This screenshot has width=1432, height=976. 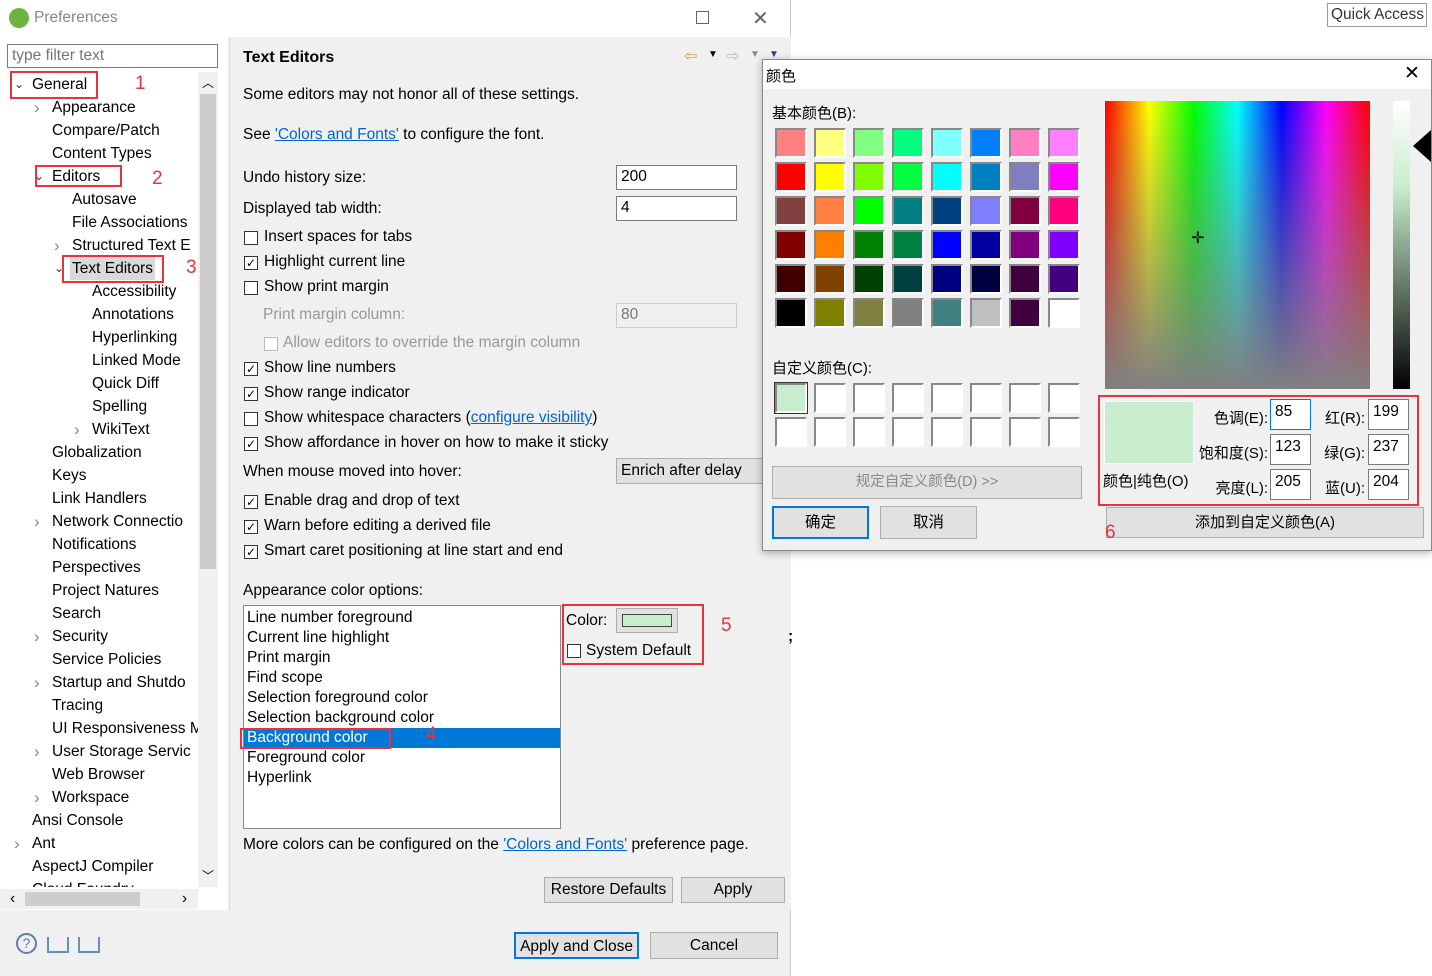 I want to click on tree-item-search: Search, so click(x=99, y=613).